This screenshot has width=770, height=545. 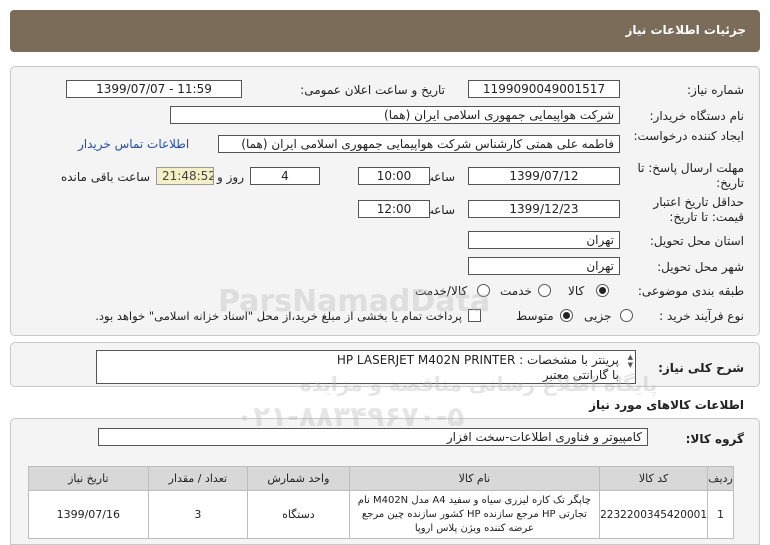 I want to click on col-unit: واحد شمارش, so click(x=298, y=478).